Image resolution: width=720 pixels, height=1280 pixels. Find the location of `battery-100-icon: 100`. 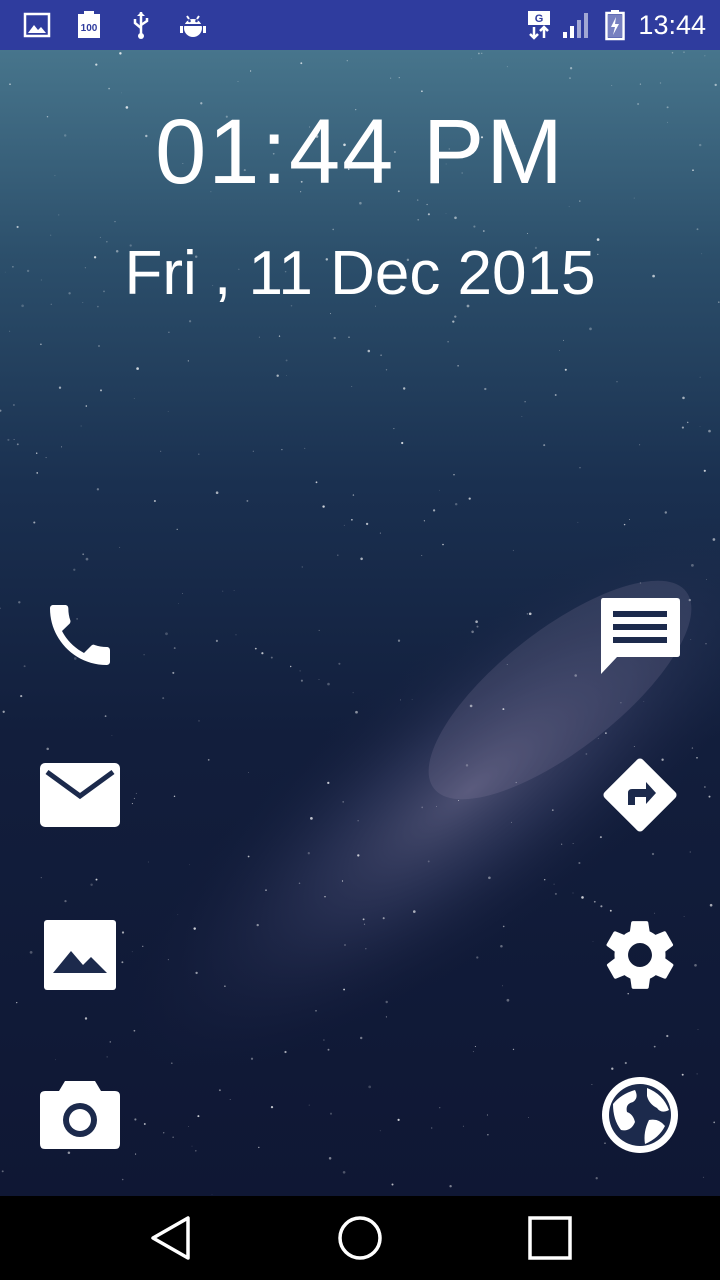

battery-100-icon: 100 is located at coordinates (89, 25).